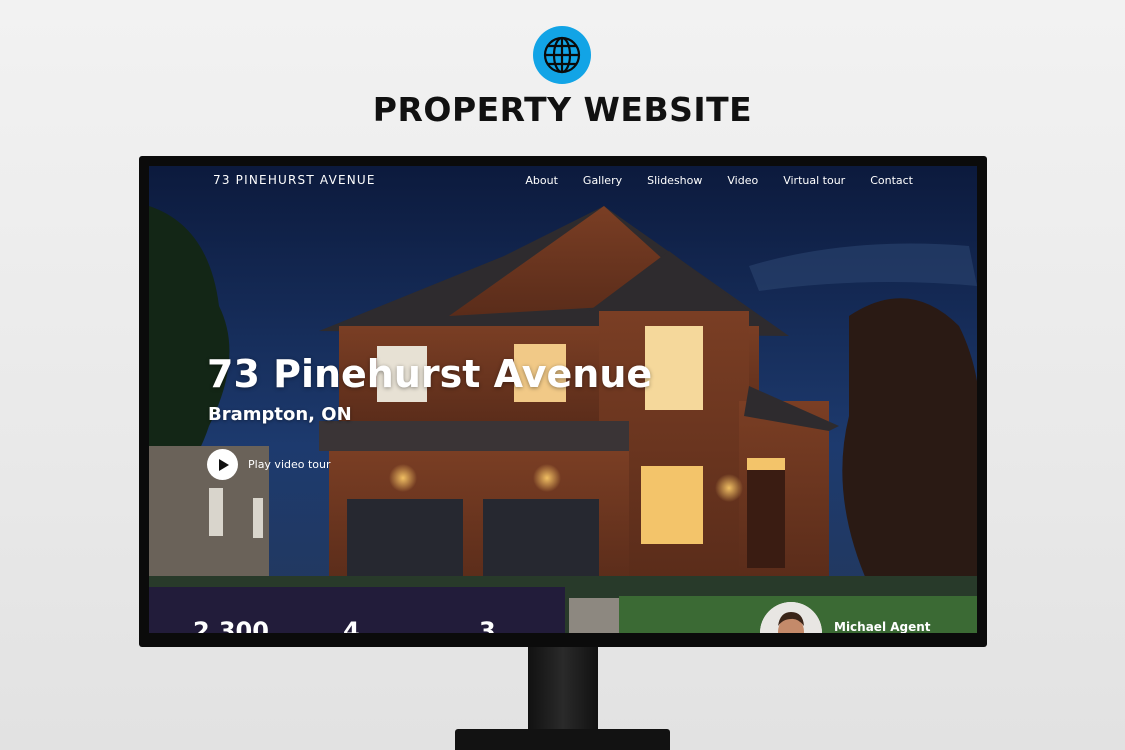 This screenshot has height=750, width=1125. I want to click on globe-badge, so click(562, 55).